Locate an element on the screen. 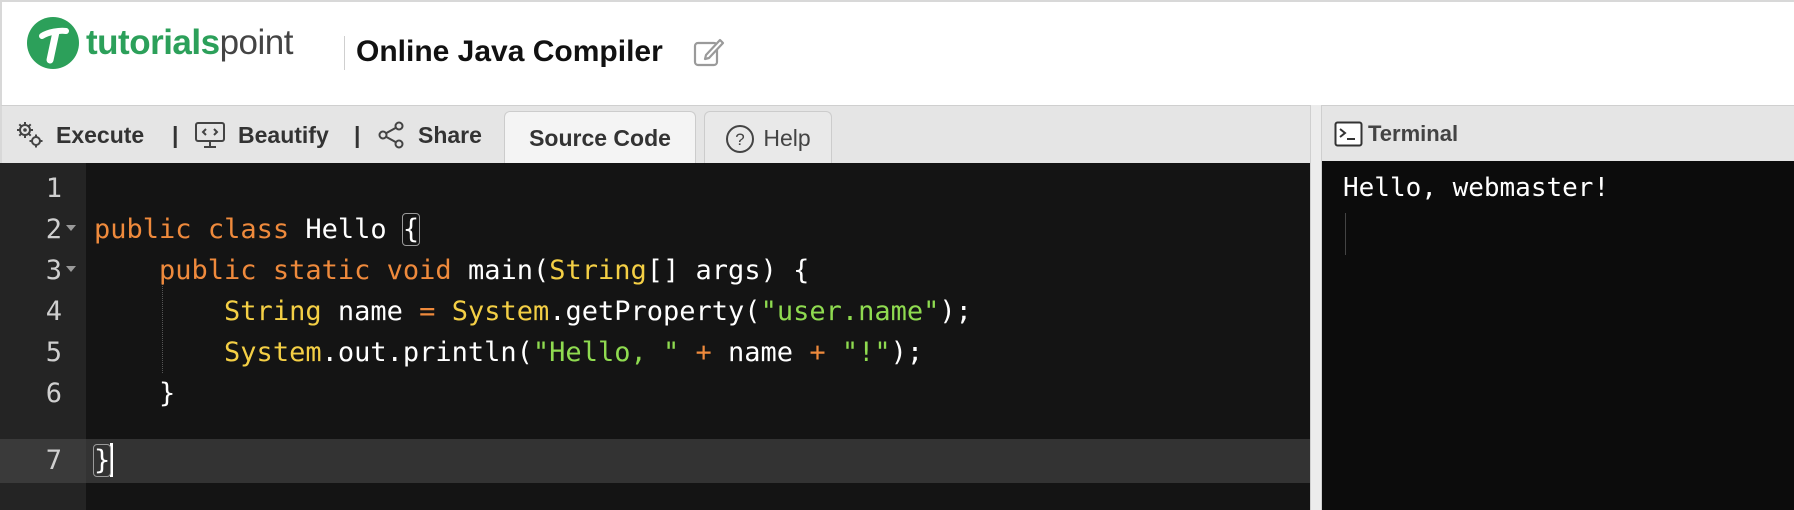 The width and height of the screenshot is (1794, 510). identifier: [] args) { is located at coordinates (728, 270).